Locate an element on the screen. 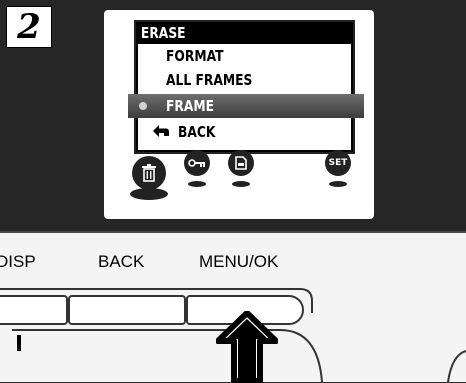 The height and width of the screenshot is (383, 466). step-box: 2 is located at coordinates (29, 27).